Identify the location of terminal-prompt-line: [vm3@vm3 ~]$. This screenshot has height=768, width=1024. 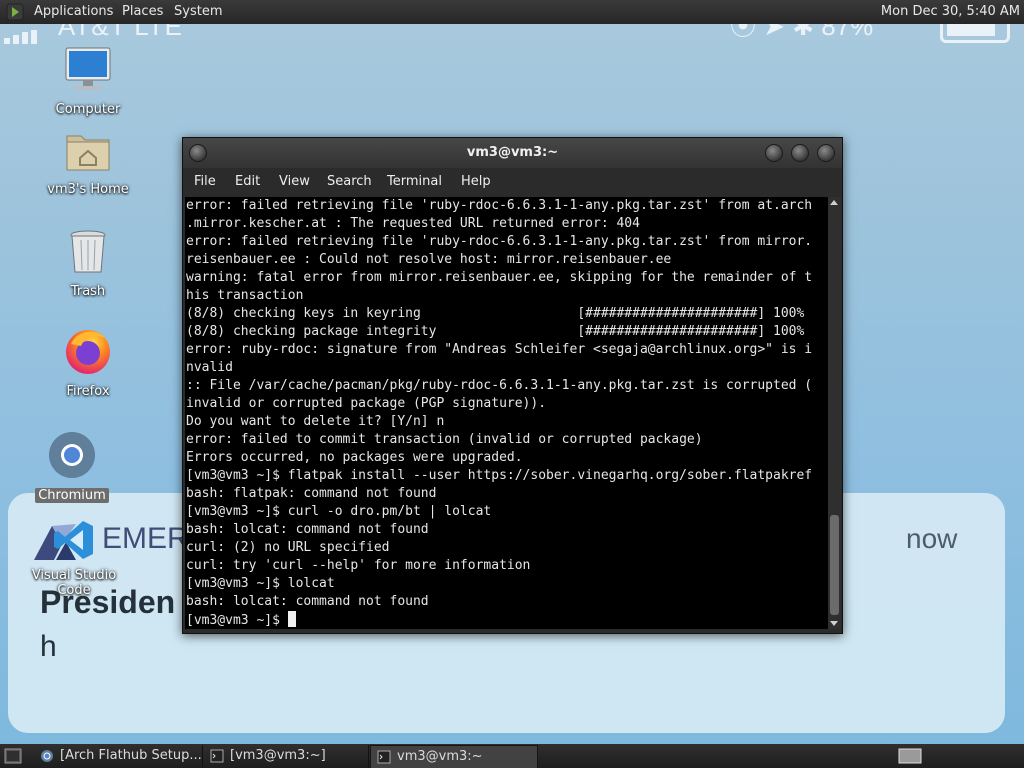
(507, 620).